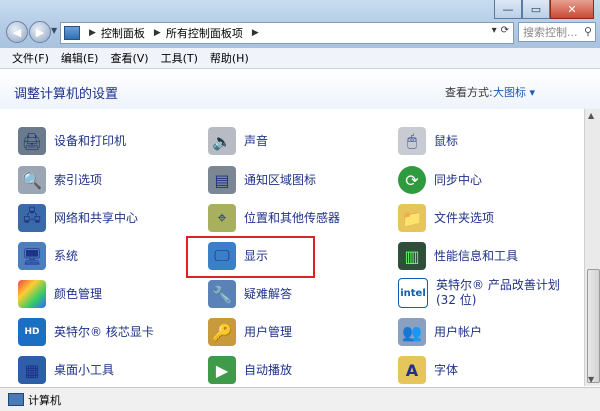 The width and height of the screenshot is (600, 411). Describe the element at coordinates (204, 33) in the screenshot. I see `breadcrumb-all-items: 所有控制面板项` at that location.